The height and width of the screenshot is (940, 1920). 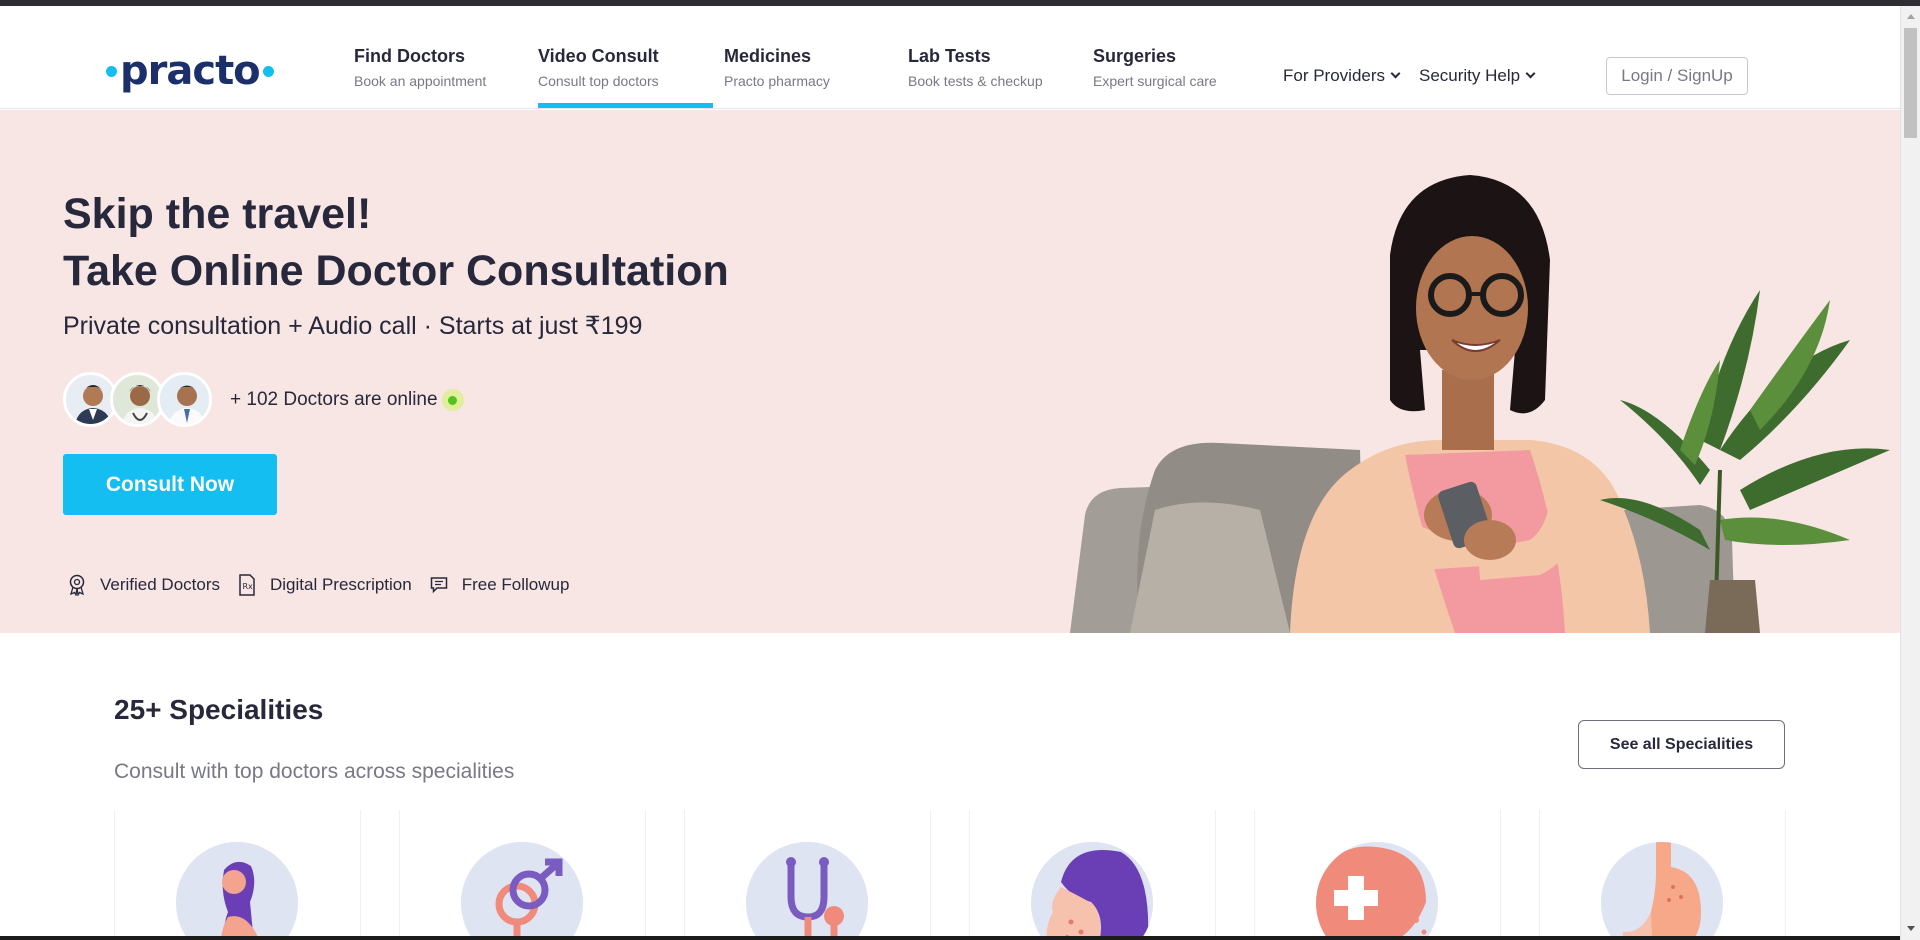 What do you see at coordinates (334, 399) in the screenshot?
I see `doctors-online-text: + 102 Doctors are online` at bounding box center [334, 399].